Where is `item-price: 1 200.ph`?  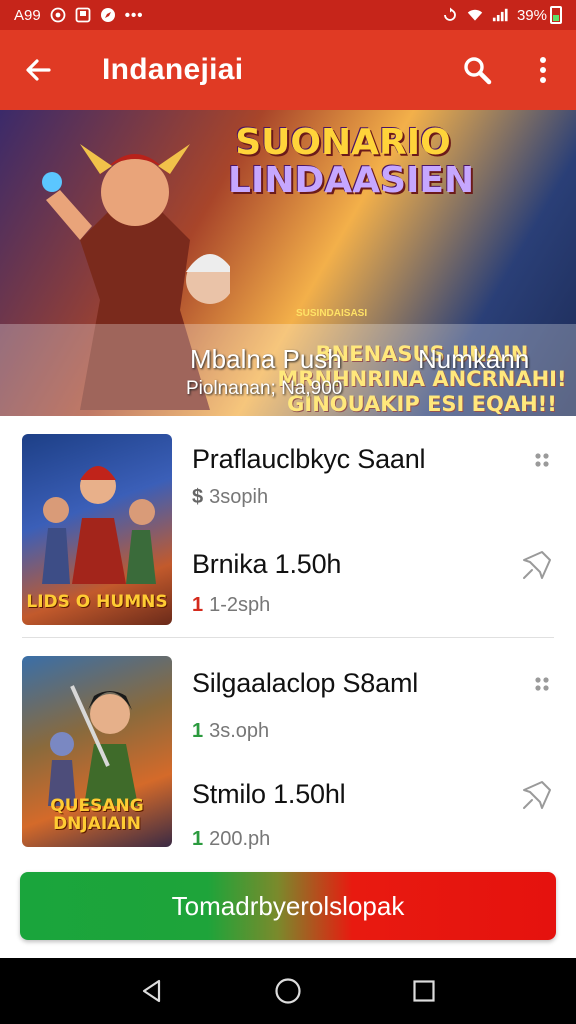 item-price: 1 200.ph is located at coordinates (231, 839).